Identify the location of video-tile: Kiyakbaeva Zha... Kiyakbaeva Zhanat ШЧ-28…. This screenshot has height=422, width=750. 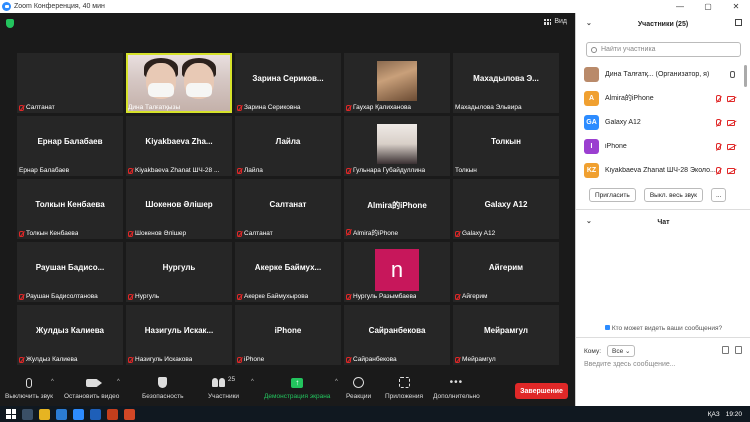
(179, 146).